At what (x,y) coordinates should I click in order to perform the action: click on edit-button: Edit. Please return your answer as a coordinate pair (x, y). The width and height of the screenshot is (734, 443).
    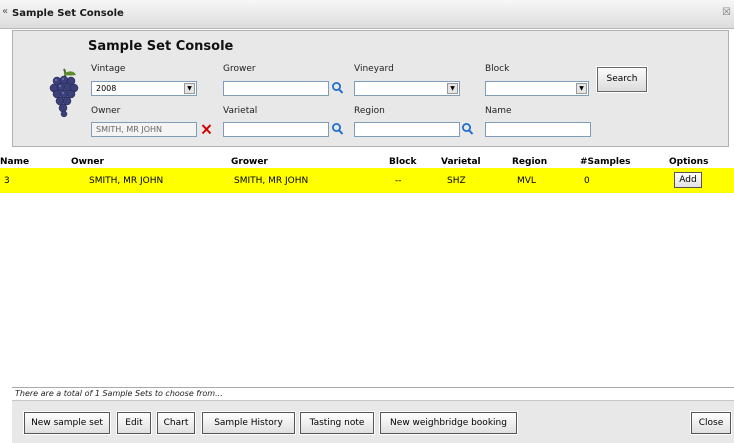
    Looking at the image, I should click on (134, 423).